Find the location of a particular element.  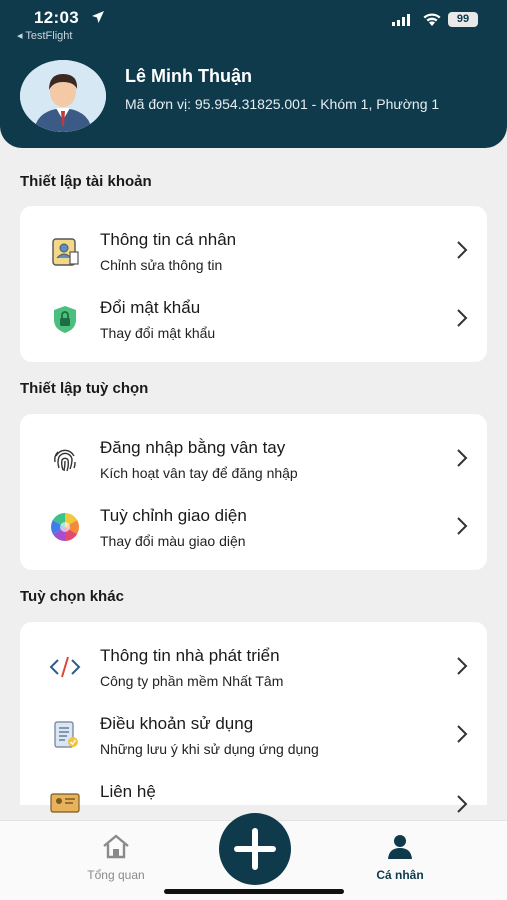

contact-card-icon is located at coordinates (65, 803).